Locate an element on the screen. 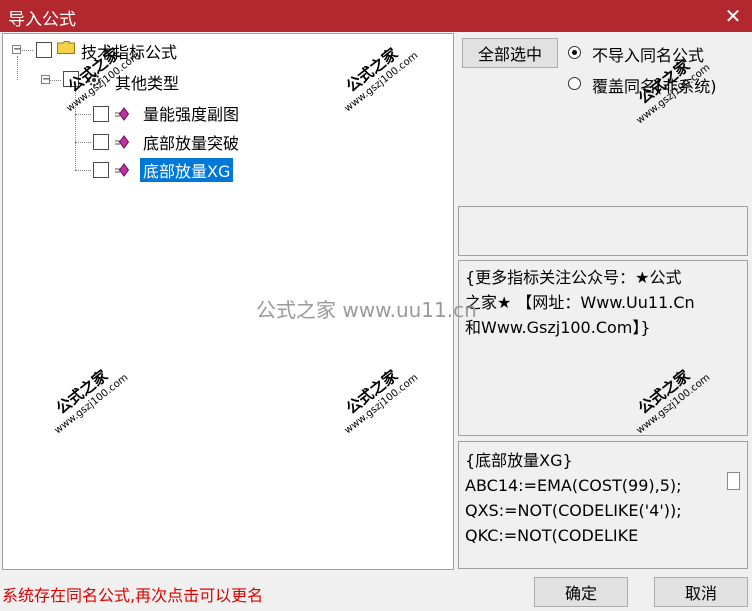 This screenshot has width=752, height=611. select-all-button: 全部选中 is located at coordinates (510, 53).